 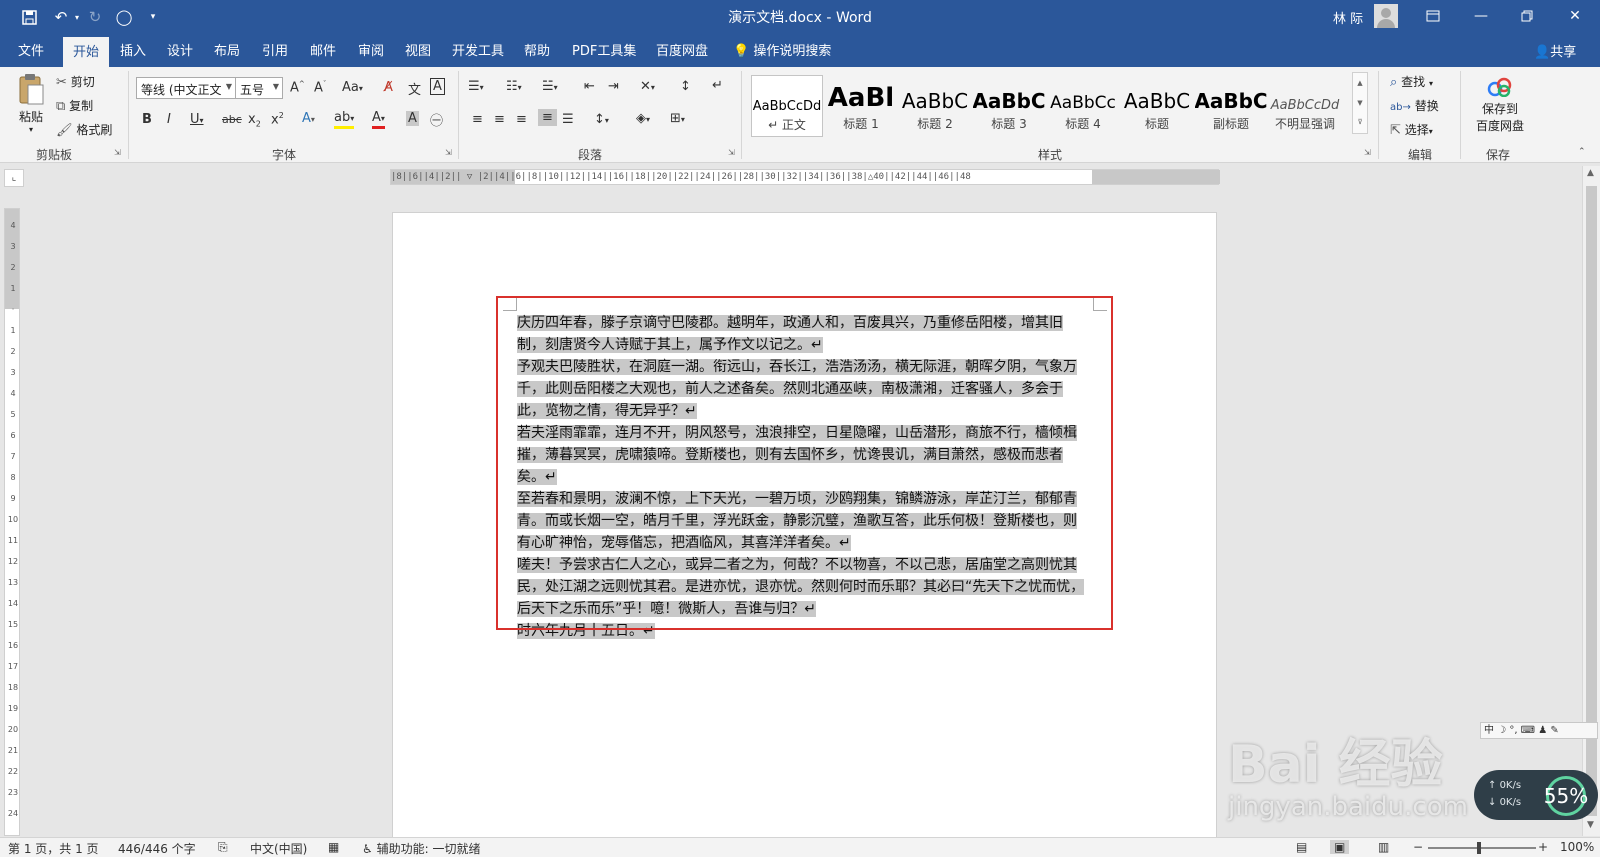 What do you see at coordinates (521, 119) in the screenshot?
I see `align-right-icon: ≡` at bounding box center [521, 119].